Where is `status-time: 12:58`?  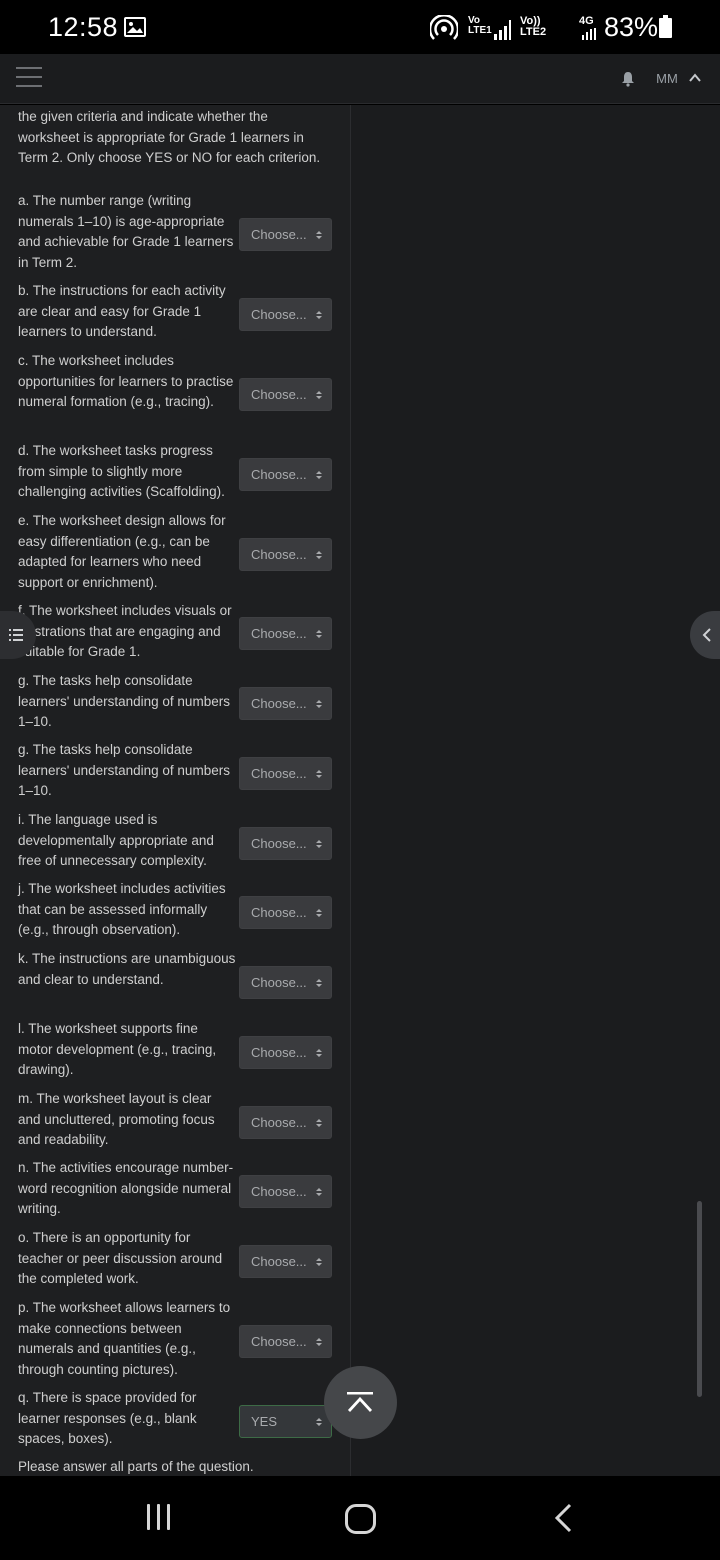
status-time: 12:58 is located at coordinates (83, 27).